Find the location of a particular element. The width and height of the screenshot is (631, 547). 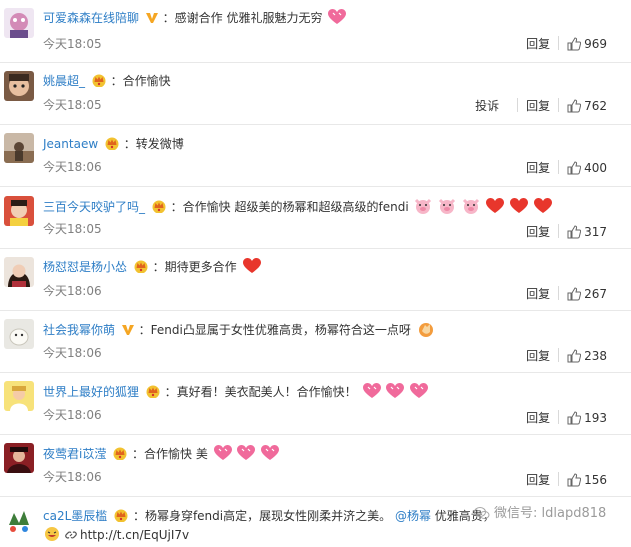

like-count: 238 is located at coordinates (595, 356).